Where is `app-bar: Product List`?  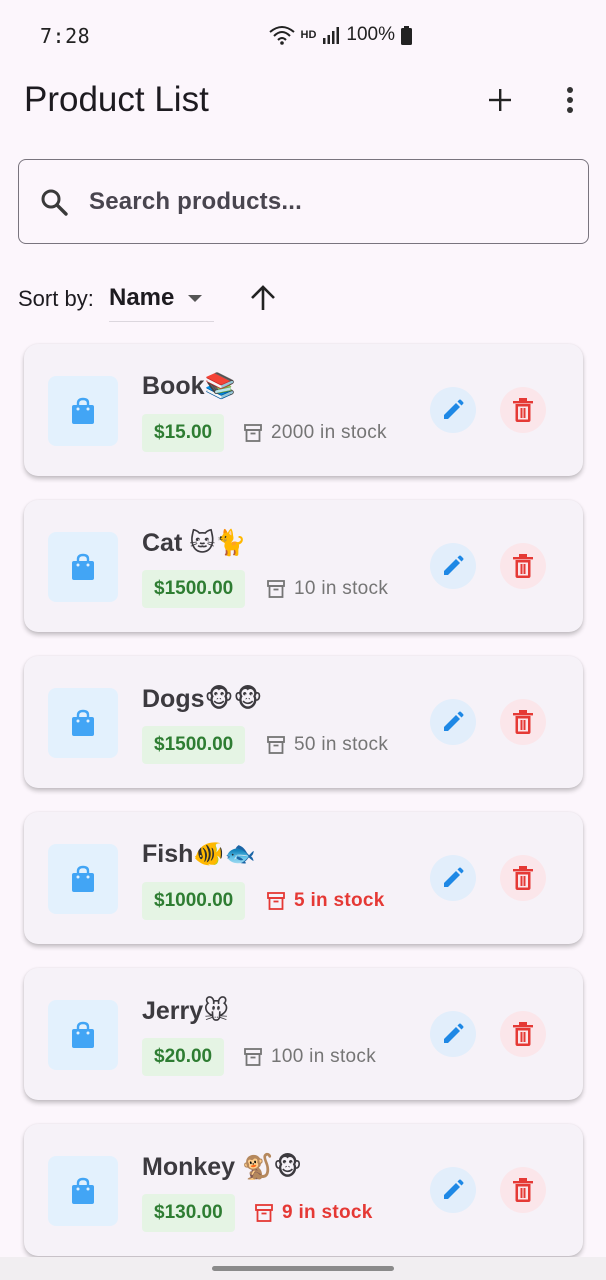
app-bar: Product List is located at coordinates (303, 100).